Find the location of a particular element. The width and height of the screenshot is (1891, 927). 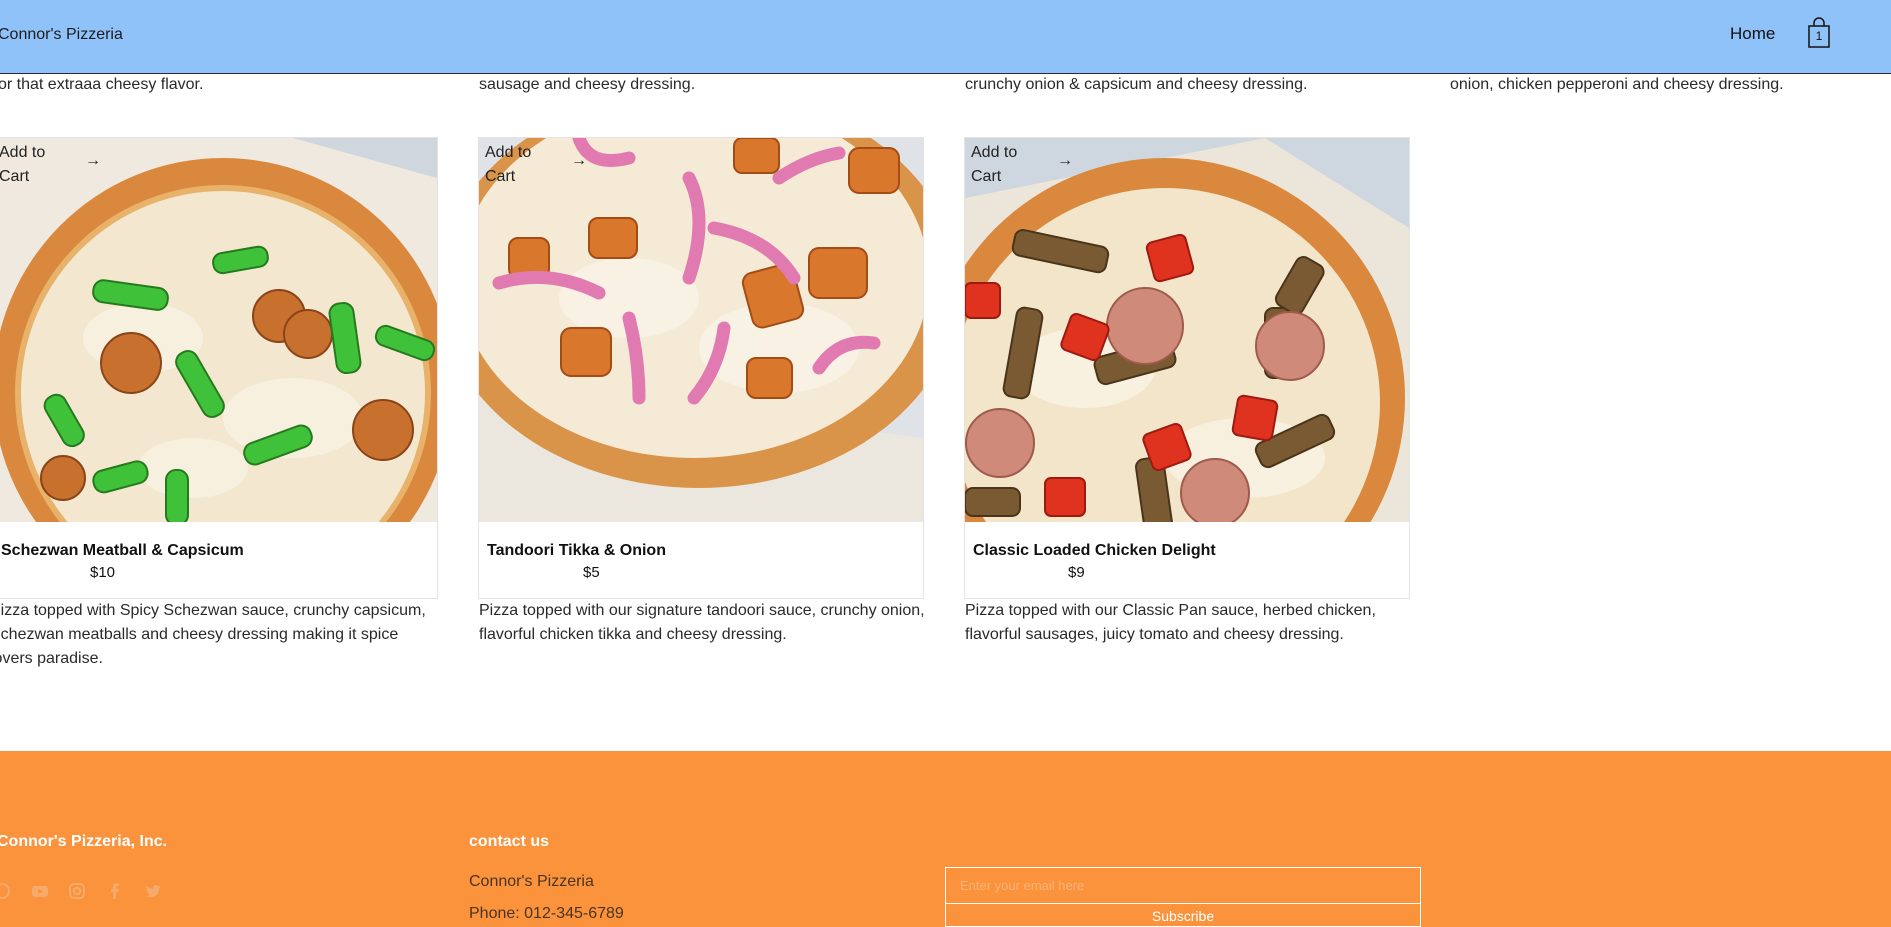

contact-name: Connor's Pizzeria is located at coordinates (531, 881).